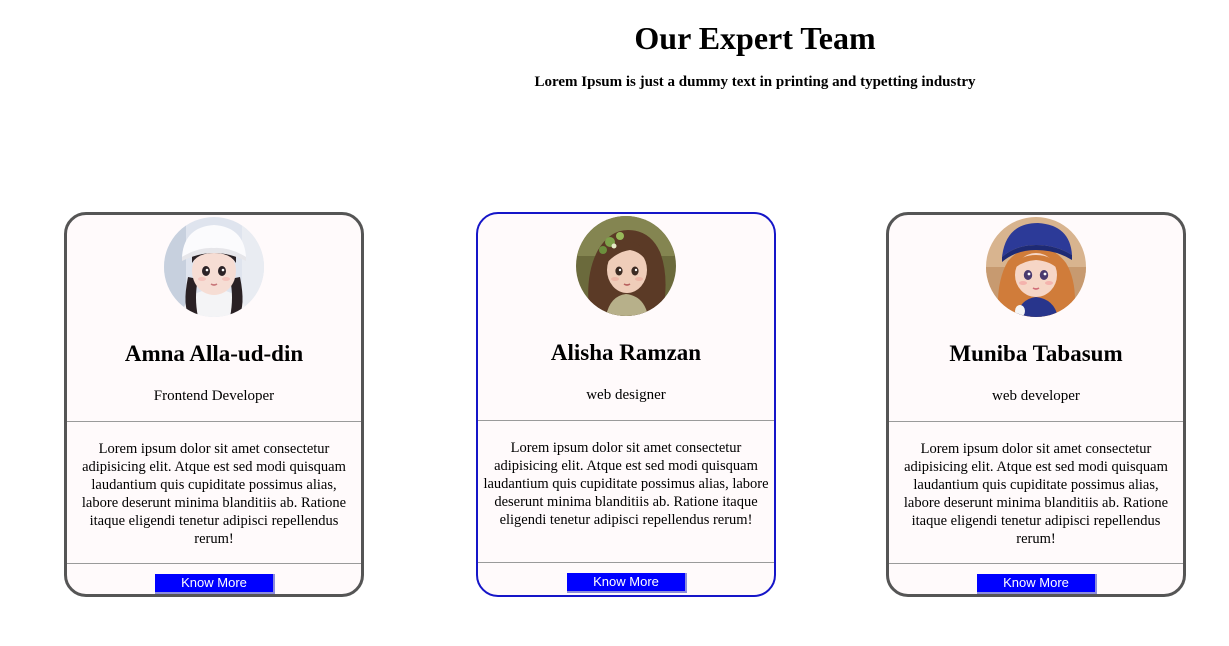 The height and width of the screenshot is (646, 1229). What do you see at coordinates (626, 395) in the screenshot?
I see `member-role: web designer` at bounding box center [626, 395].